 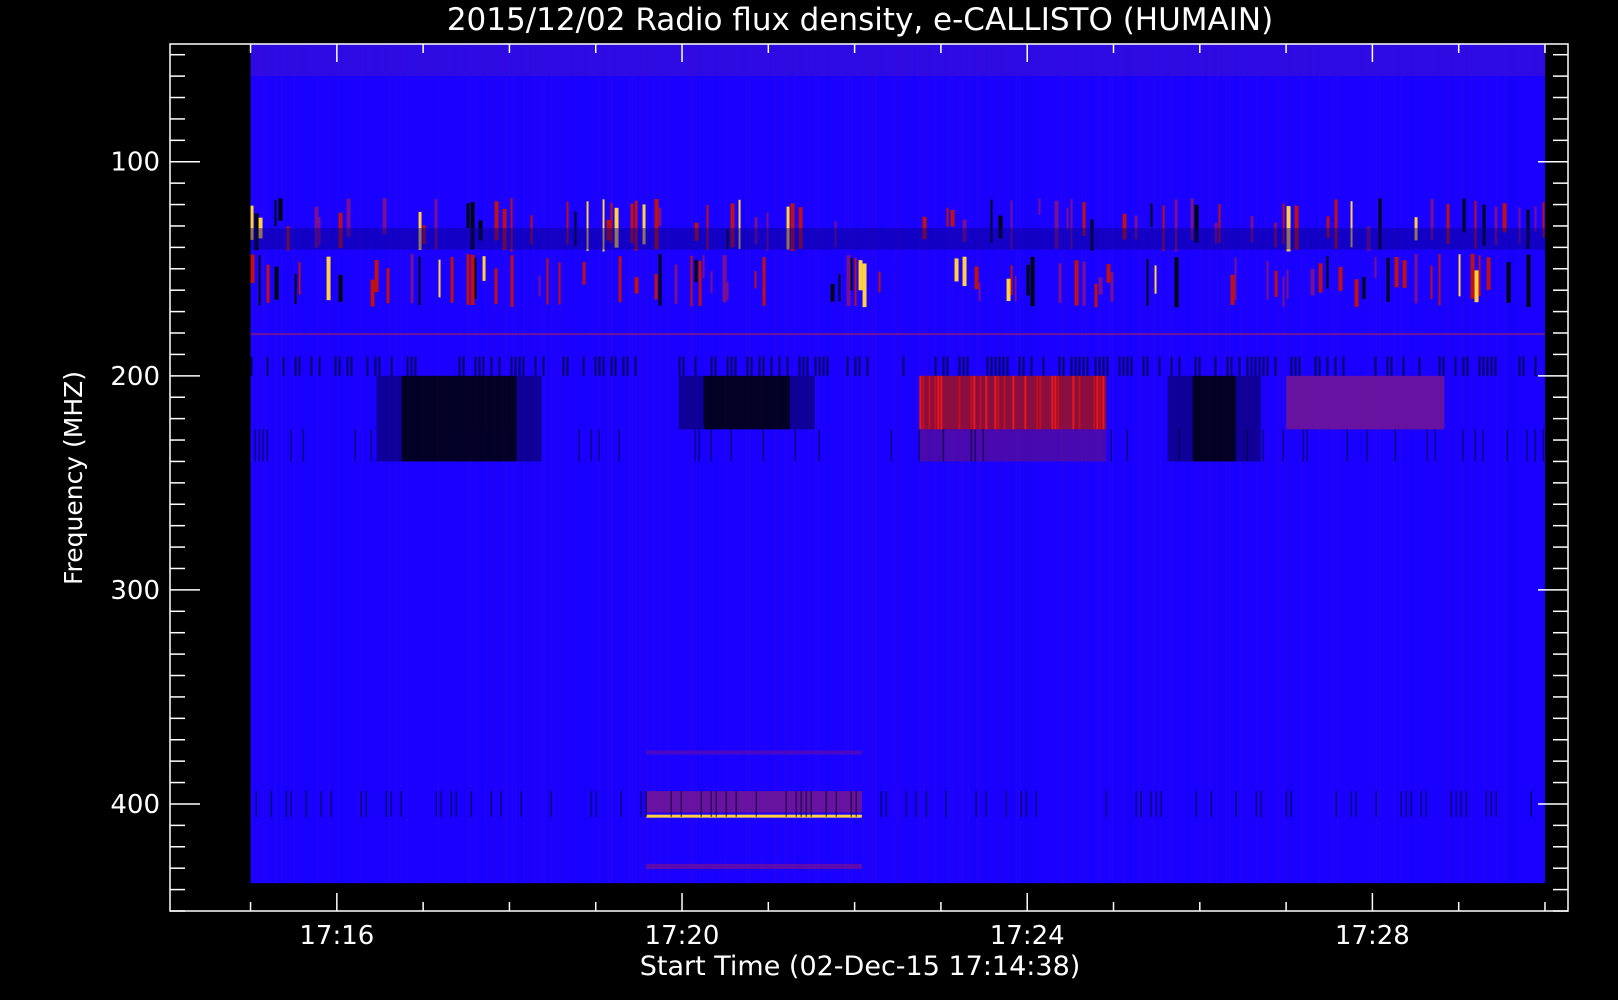 What do you see at coordinates (73, 478) in the screenshot?
I see `y-axis-label: Frequency (MHZ)` at bounding box center [73, 478].